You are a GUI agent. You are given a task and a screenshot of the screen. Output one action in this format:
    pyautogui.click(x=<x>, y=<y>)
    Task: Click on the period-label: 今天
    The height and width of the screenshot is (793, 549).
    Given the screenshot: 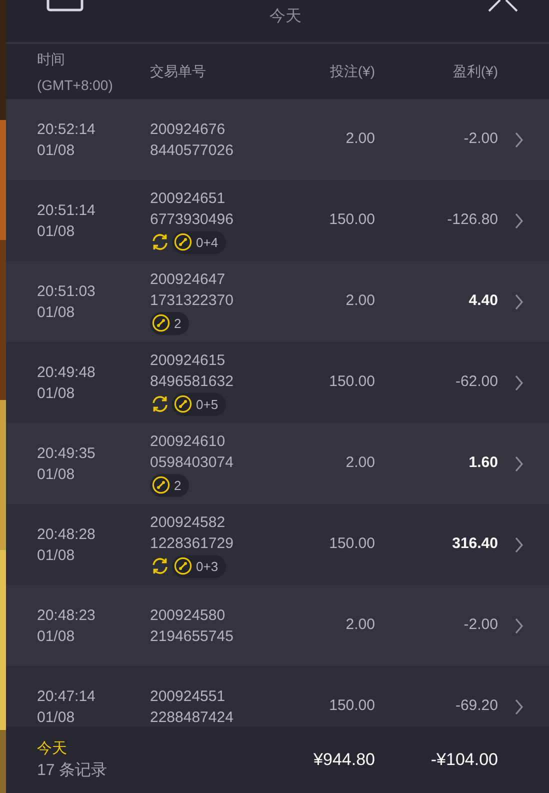 What is the action you would take?
    pyautogui.click(x=52, y=749)
    